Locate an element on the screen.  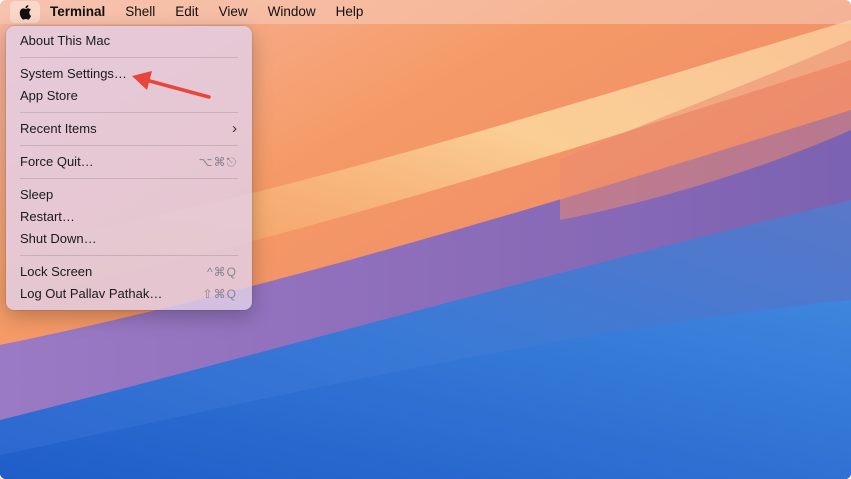
annotation-arrow-overlay is located at coordinates (171, 85).